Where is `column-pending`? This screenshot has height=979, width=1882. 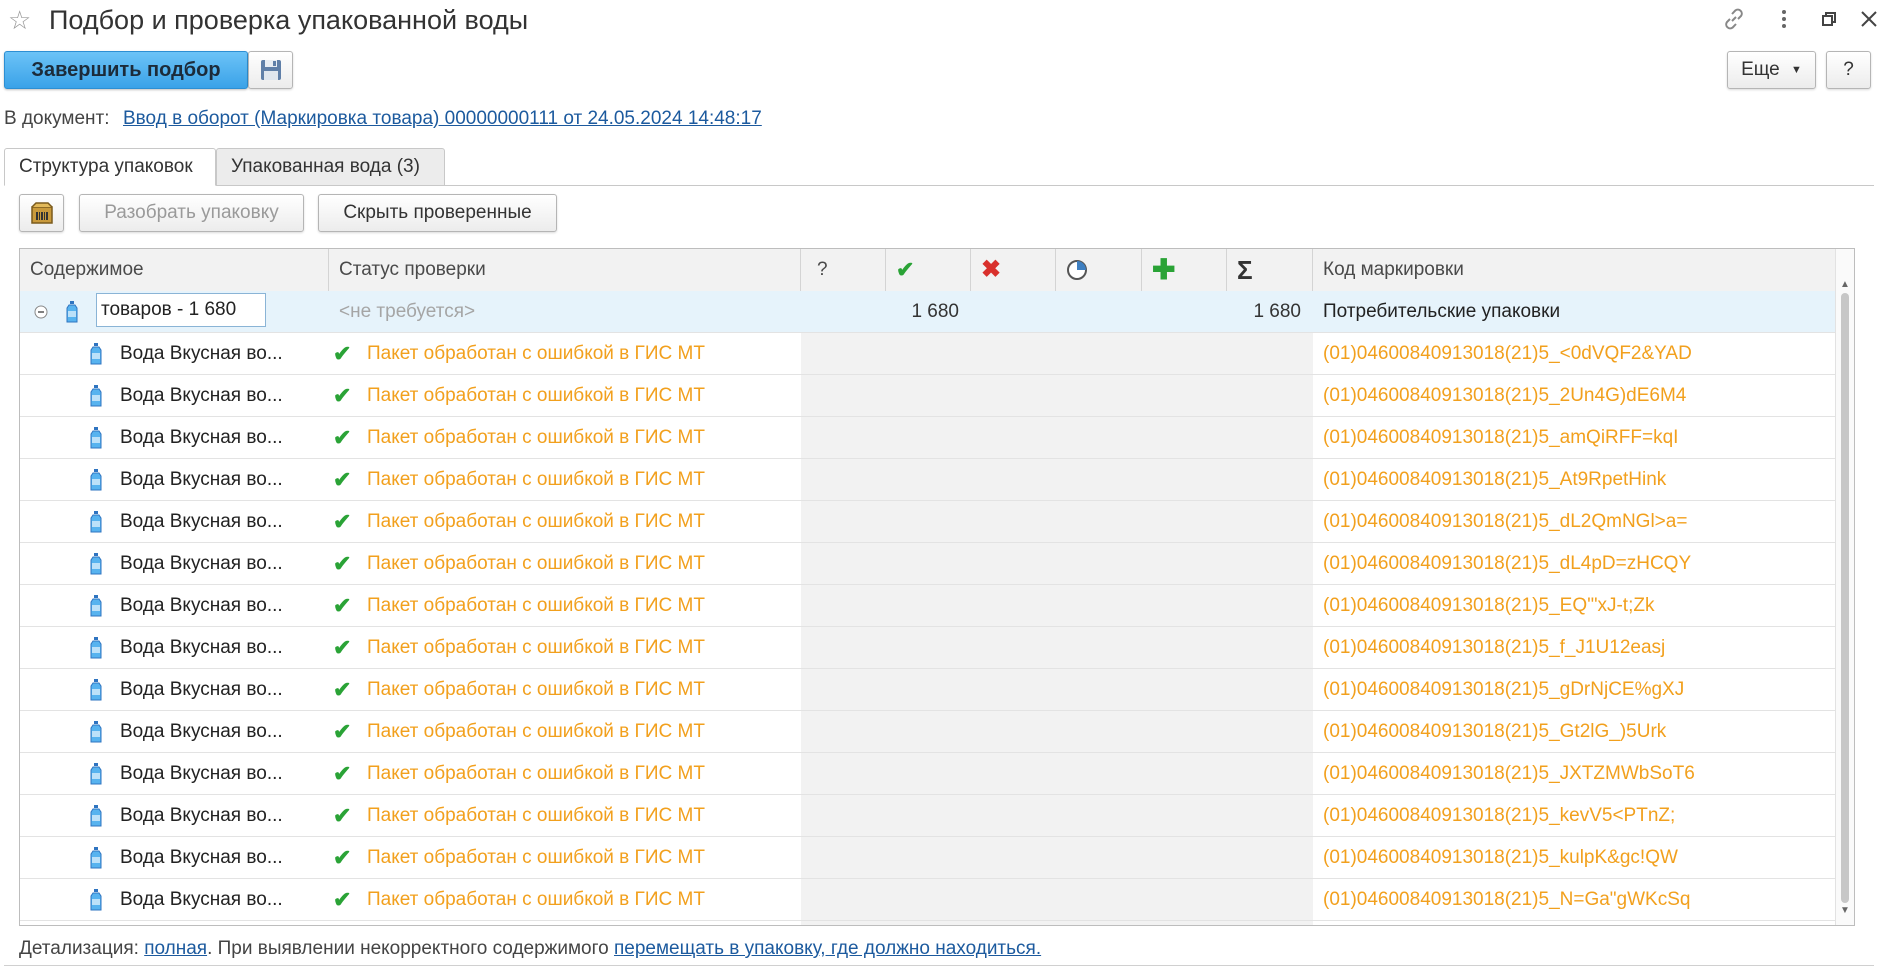 column-pending is located at coordinates (1099, 270).